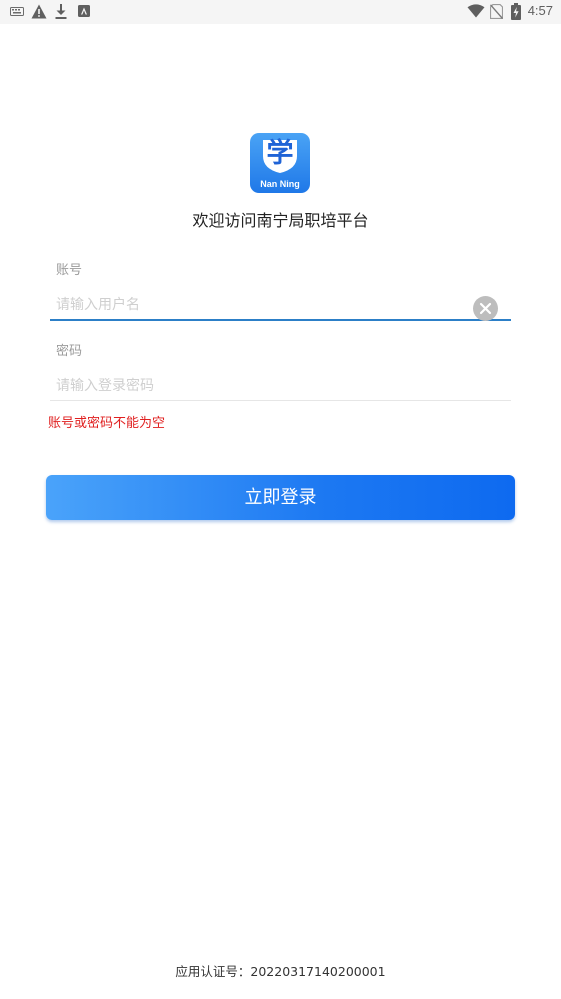  Describe the element at coordinates (280, 305) in the screenshot. I see `account-input` at that location.